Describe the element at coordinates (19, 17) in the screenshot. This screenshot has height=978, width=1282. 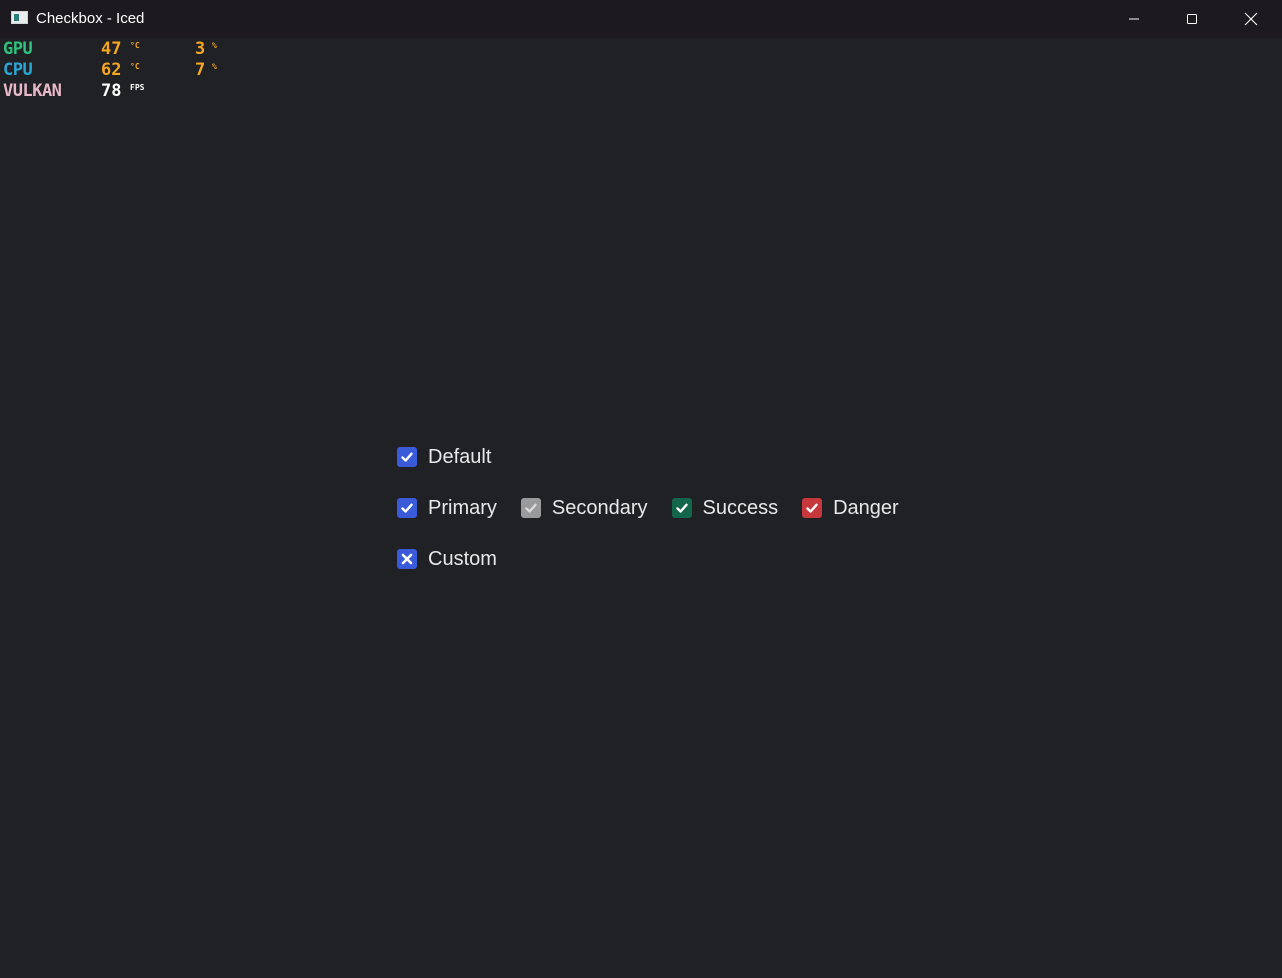
I see `app-icon` at that location.